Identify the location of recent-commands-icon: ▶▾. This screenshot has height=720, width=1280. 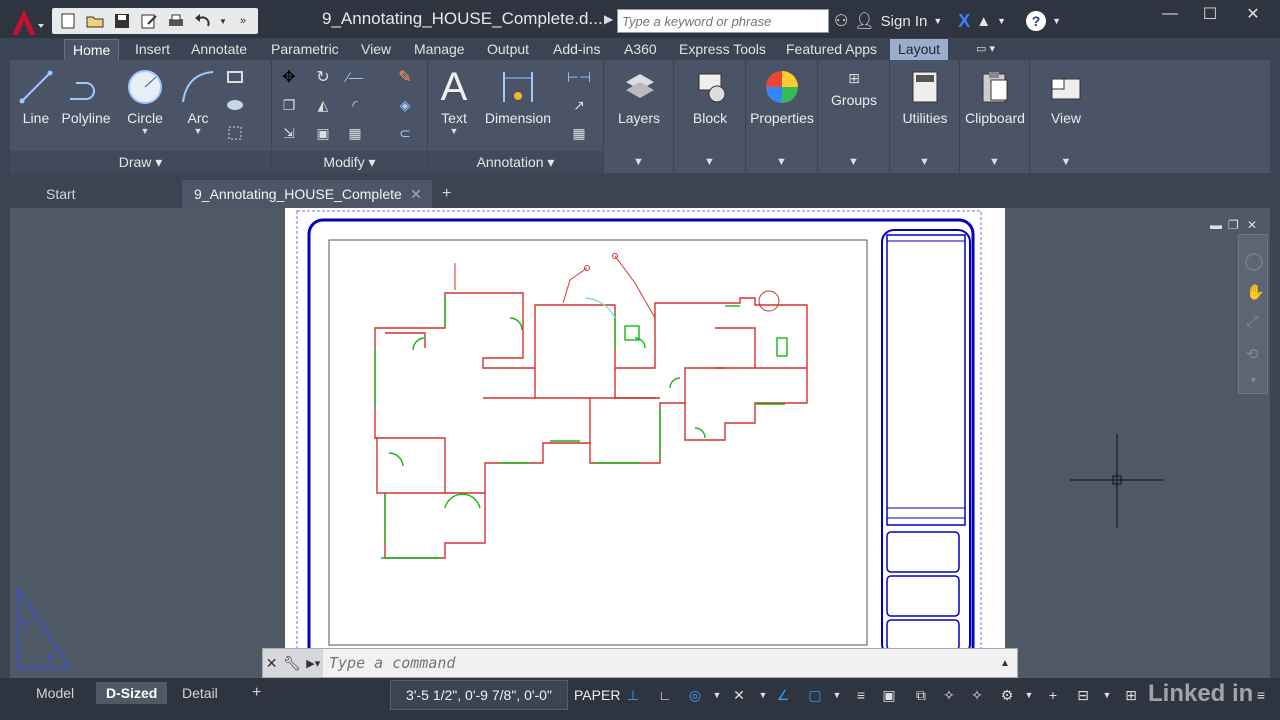
(313, 663).